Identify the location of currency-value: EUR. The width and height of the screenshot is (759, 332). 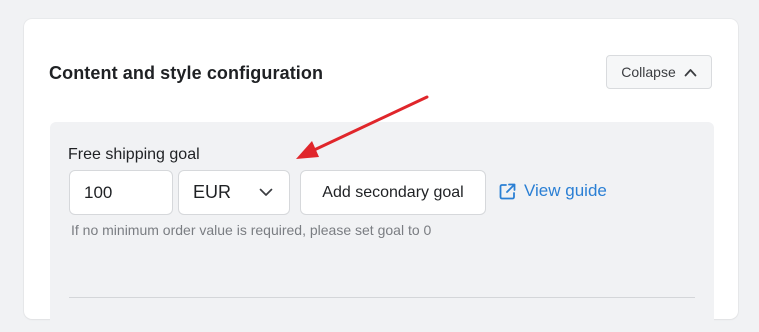
(212, 192).